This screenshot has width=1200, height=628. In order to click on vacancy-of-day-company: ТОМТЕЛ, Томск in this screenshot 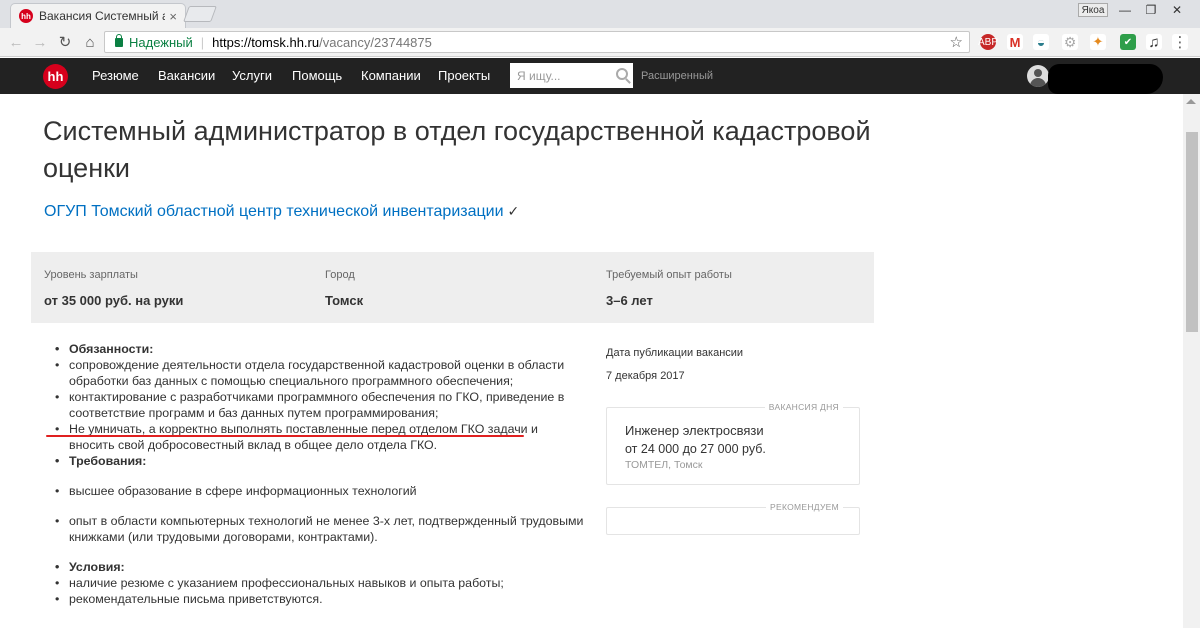, I will do `click(664, 465)`.